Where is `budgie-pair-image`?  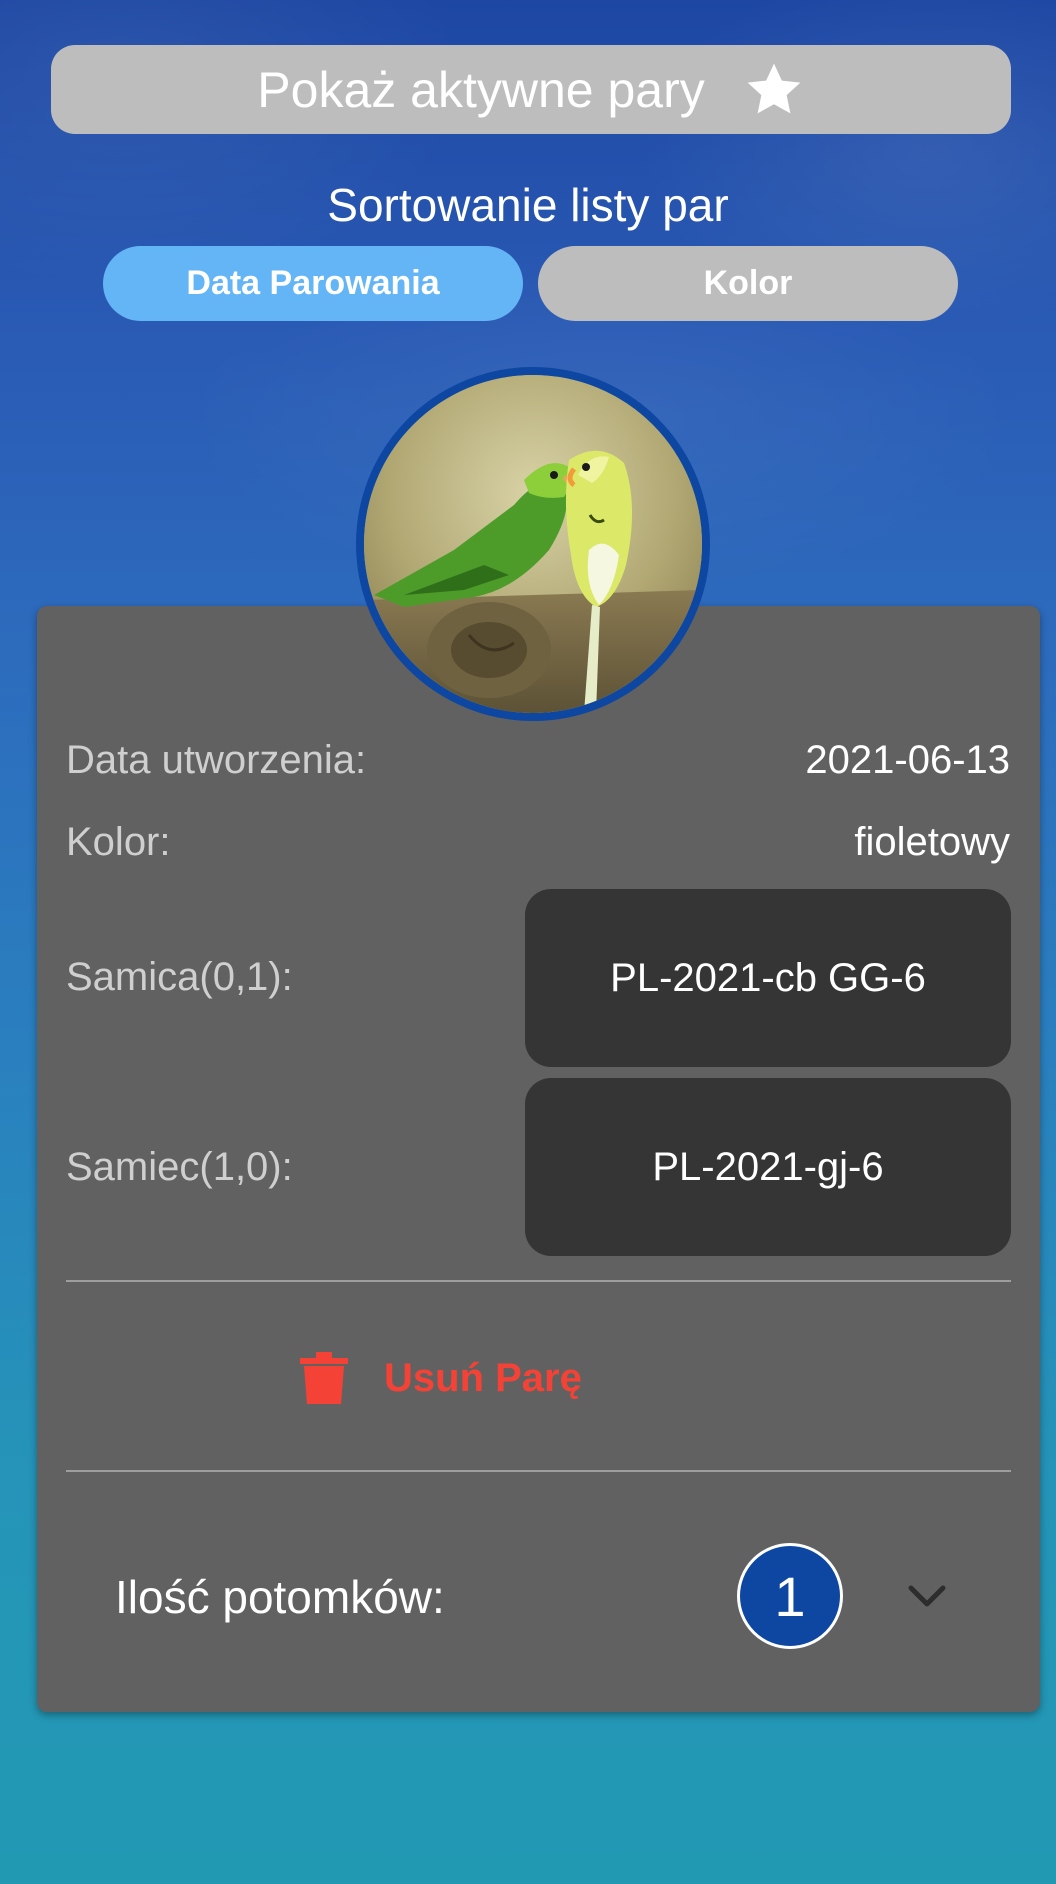 budgie-pair-image is located at coordinates (533, 544).